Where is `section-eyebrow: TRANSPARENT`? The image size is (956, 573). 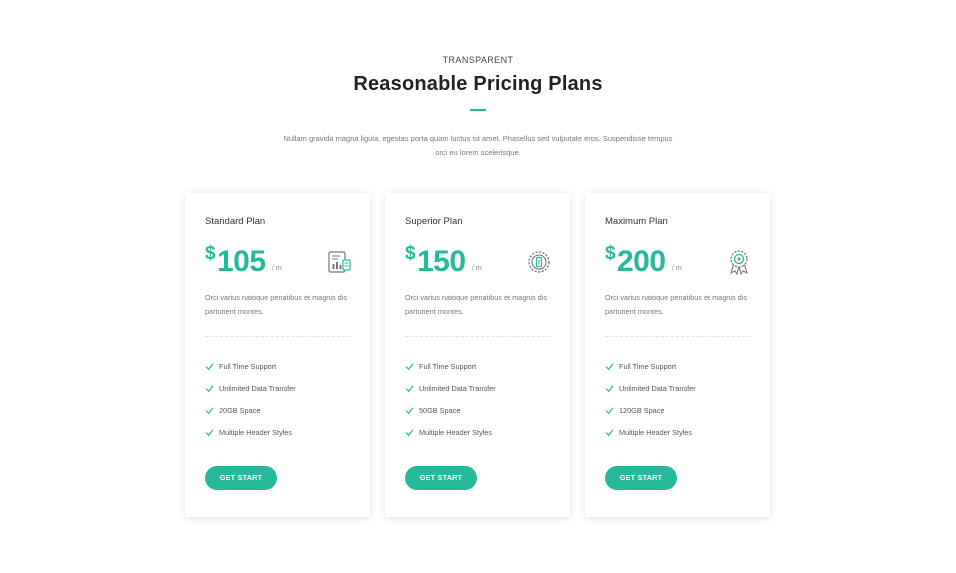
section-eyebrow: TRANSPARENT is located at coordinates (478, 60).